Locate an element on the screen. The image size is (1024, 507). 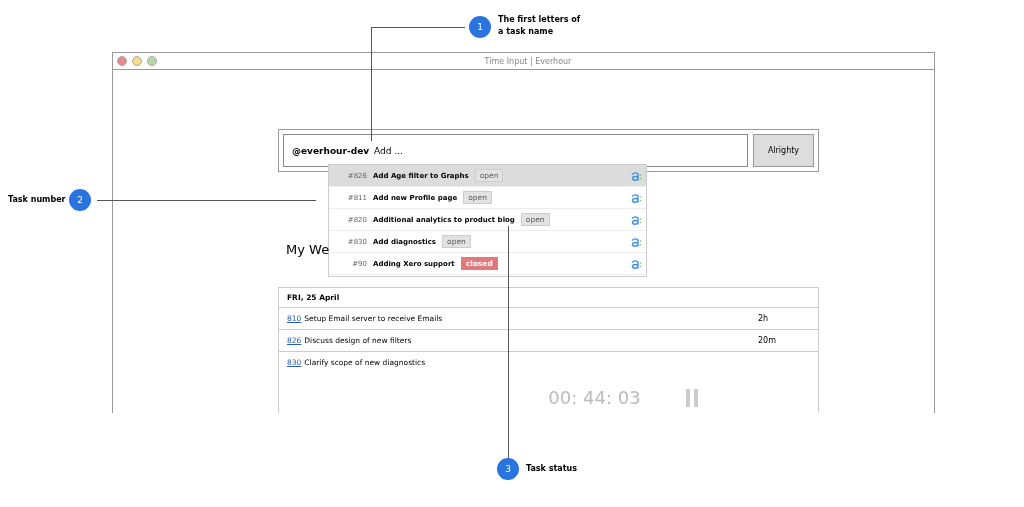
close-icon is located at coordinates (122, 61).